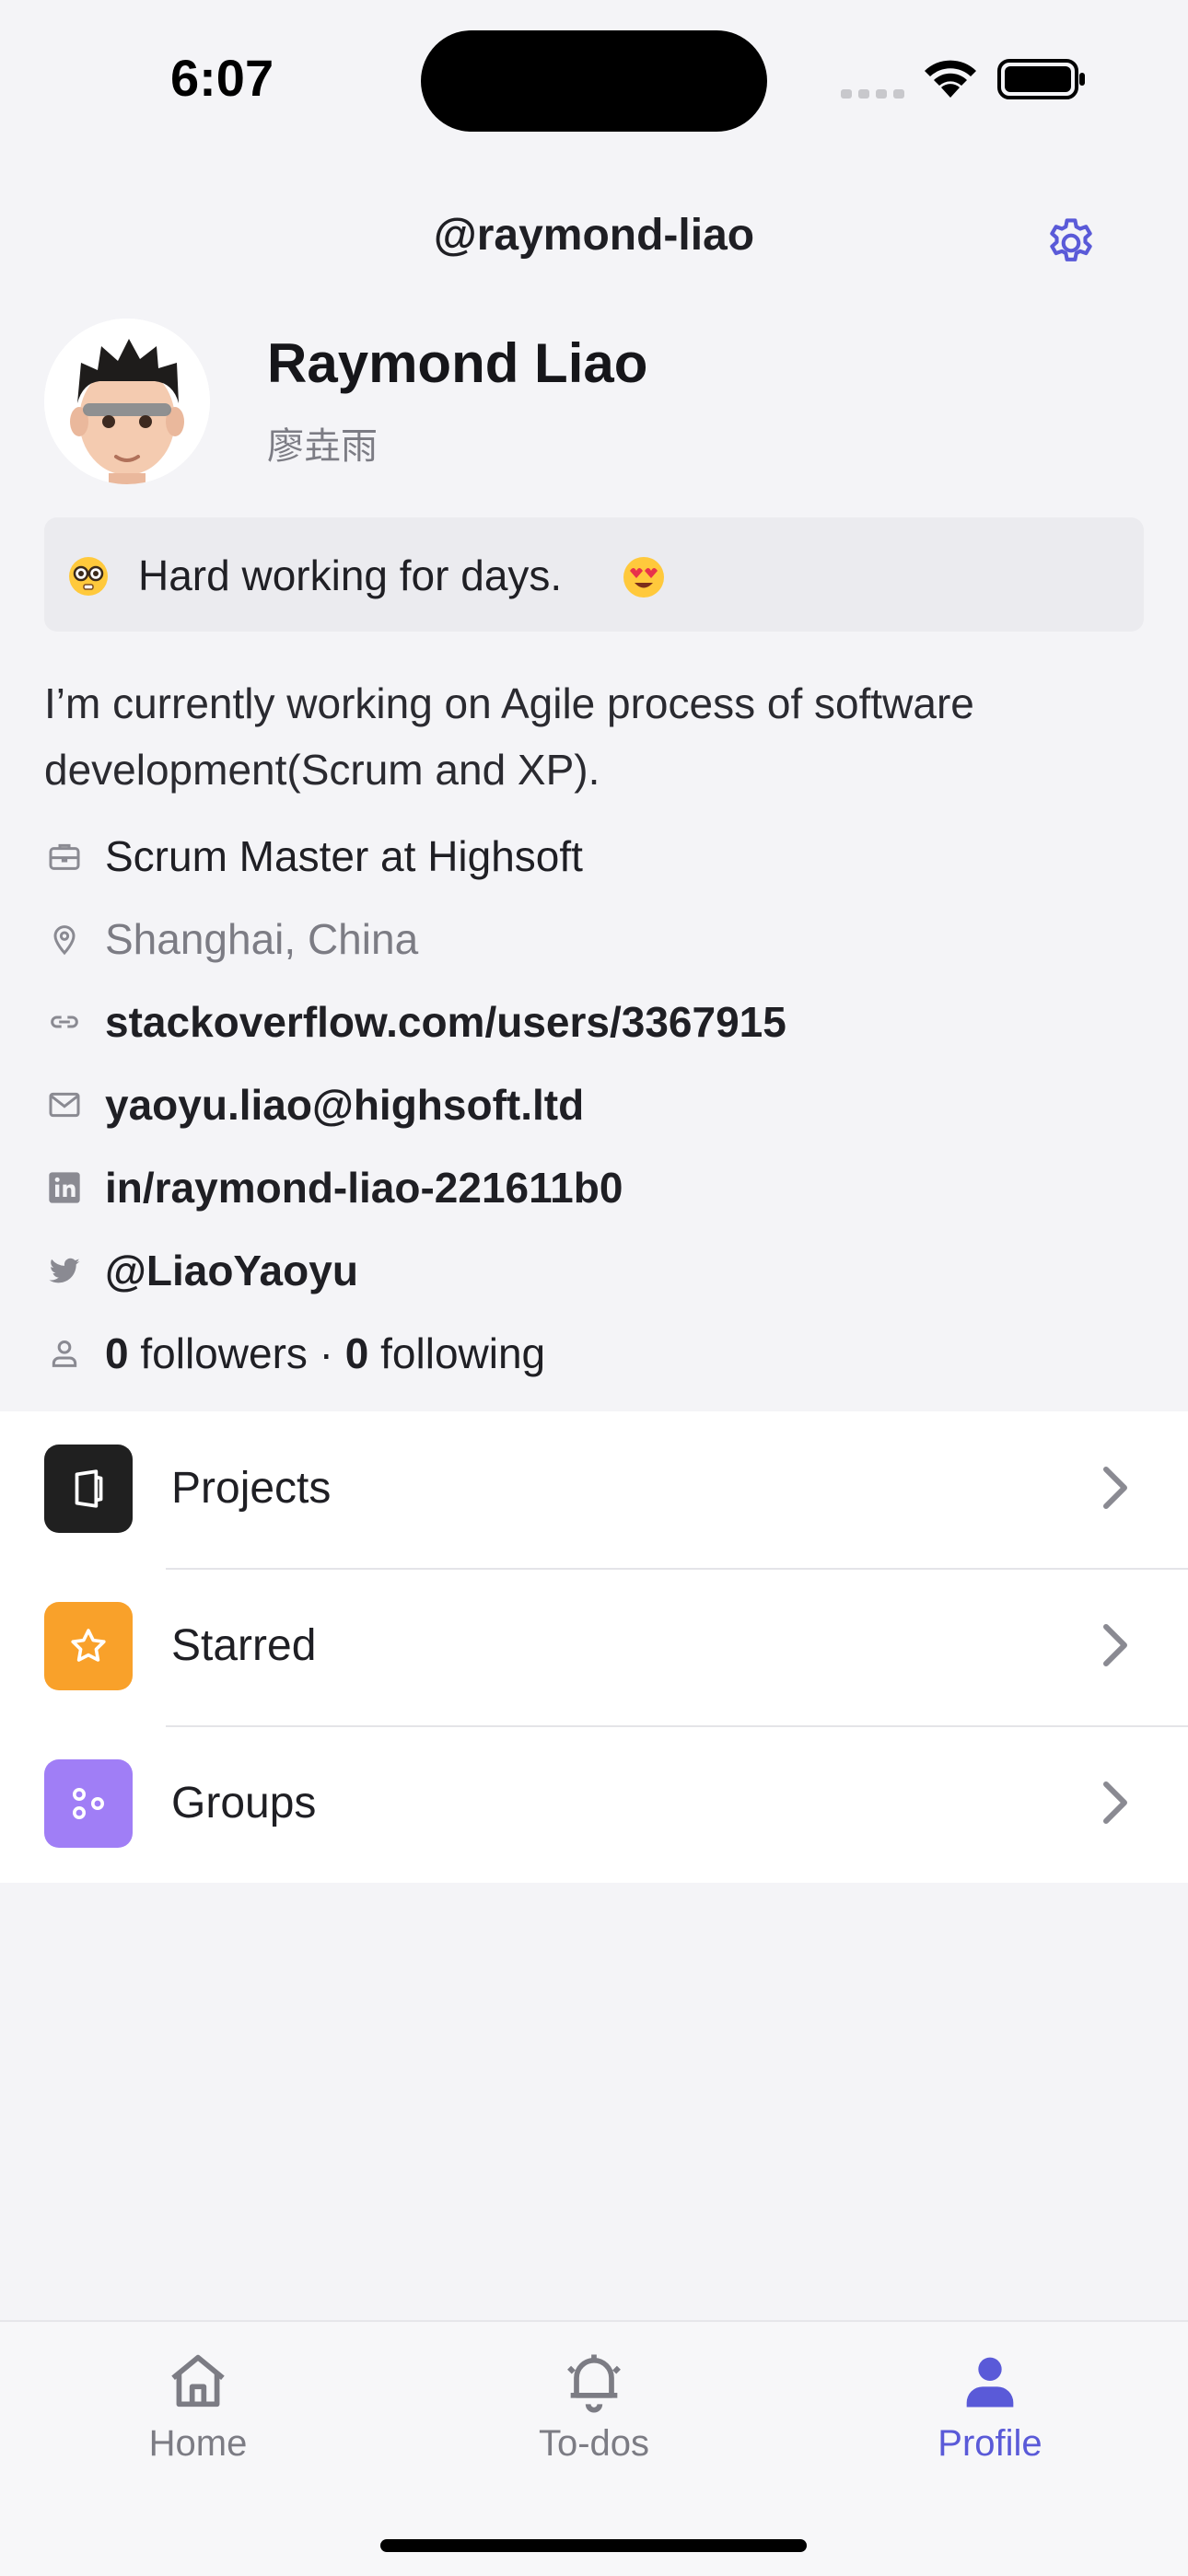 The image size is (1188, 2576). Describe the element at coordinates (117, 1353) in the screenshot. I see `followers-count: 0` at that location.